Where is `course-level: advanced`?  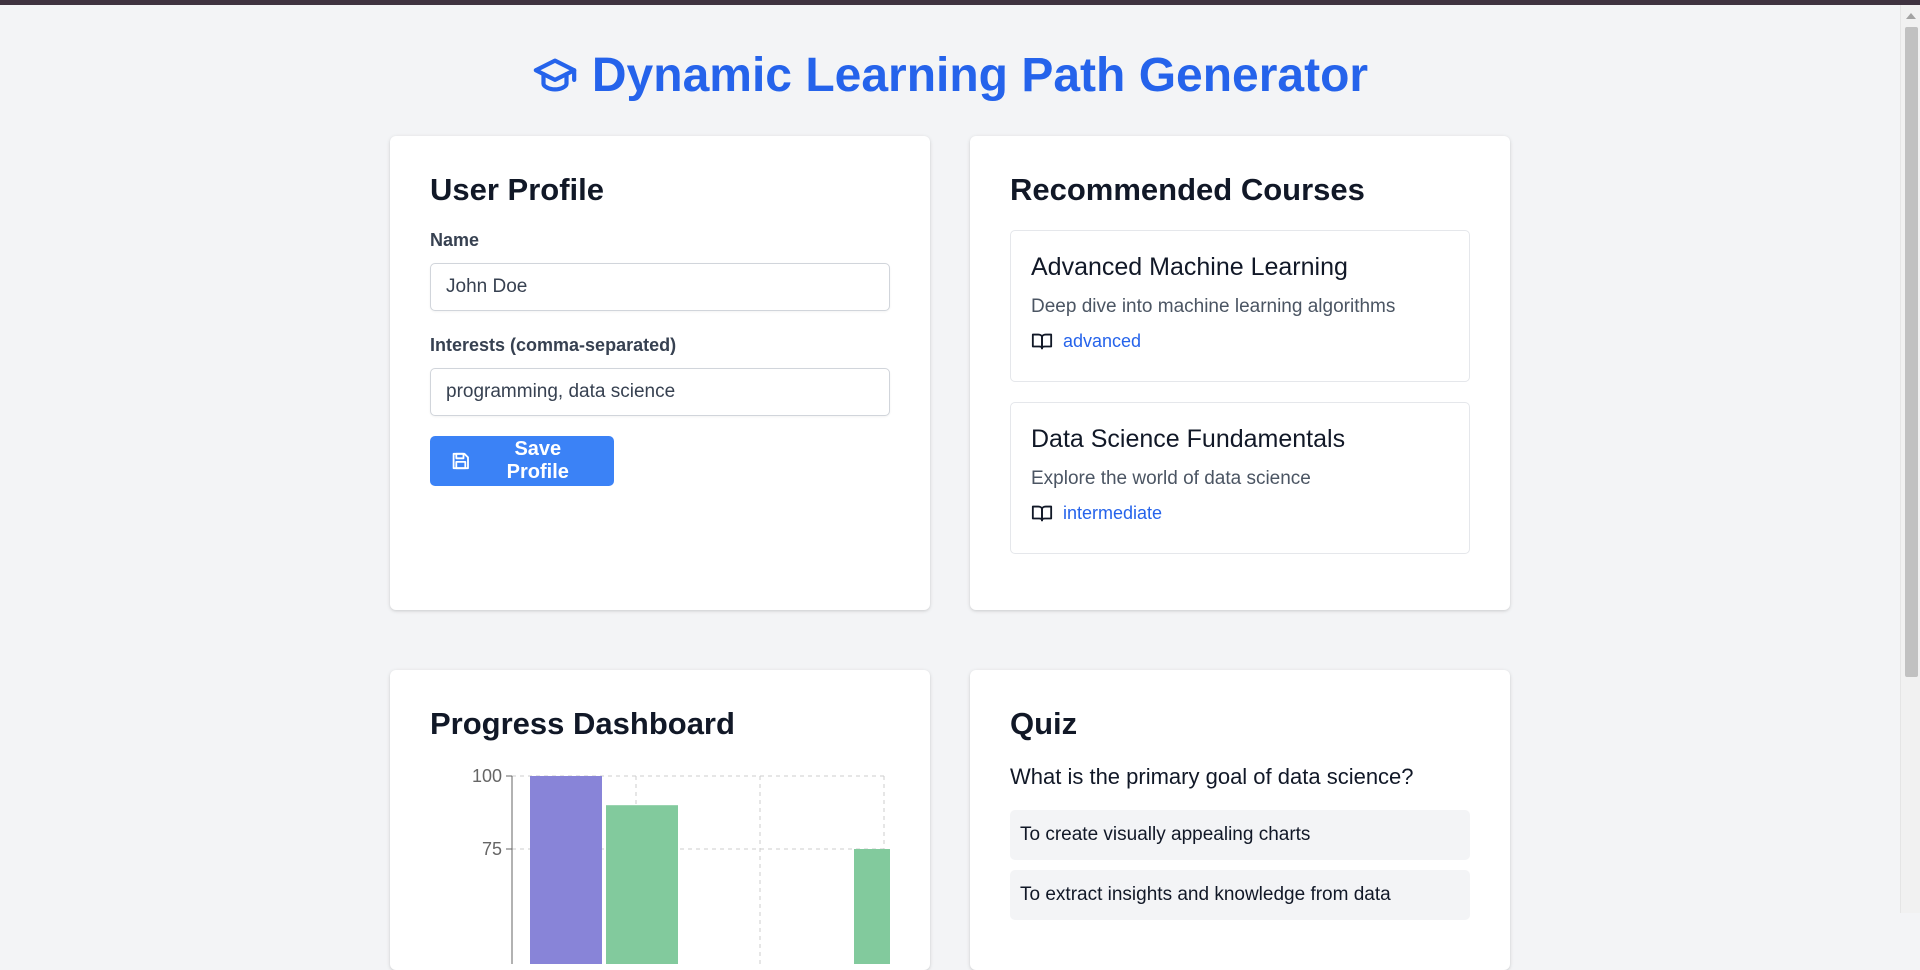
course-level: advanced is located at coordinates (1240, 341).